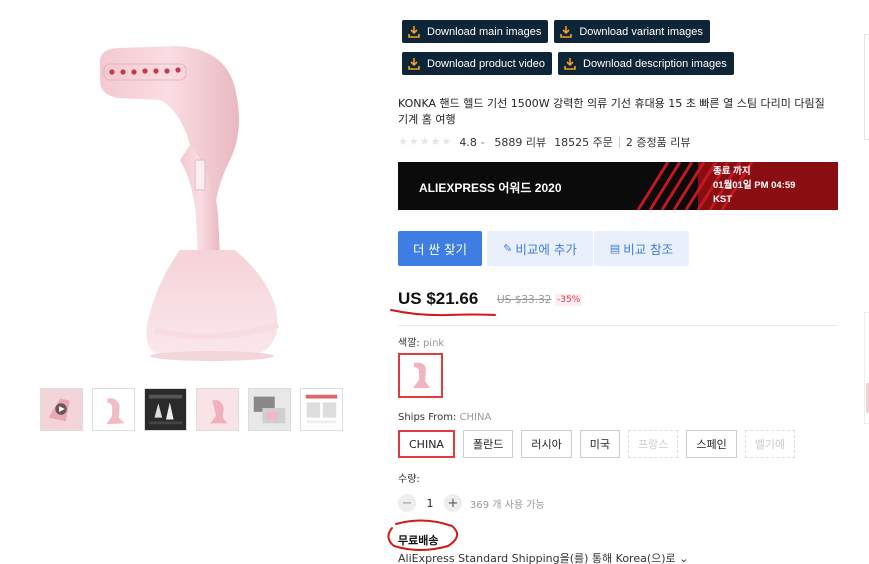  I want to click on red-underline-annotation, so click(443, 313).